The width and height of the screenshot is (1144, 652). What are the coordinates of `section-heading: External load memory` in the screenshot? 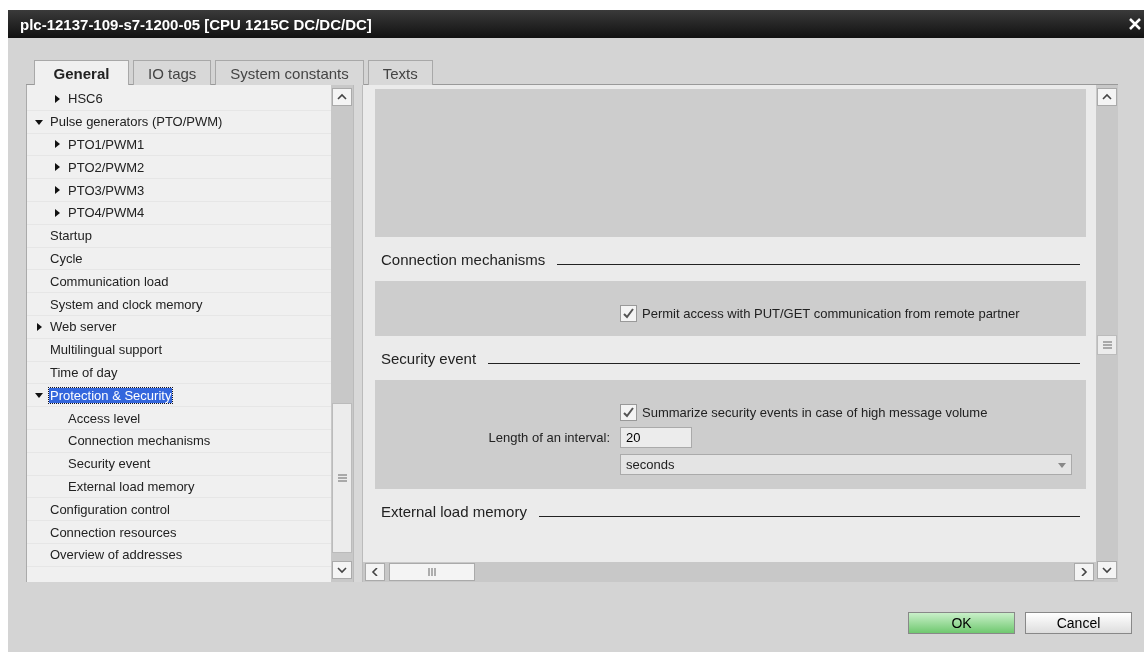 It's located at (454, 511).